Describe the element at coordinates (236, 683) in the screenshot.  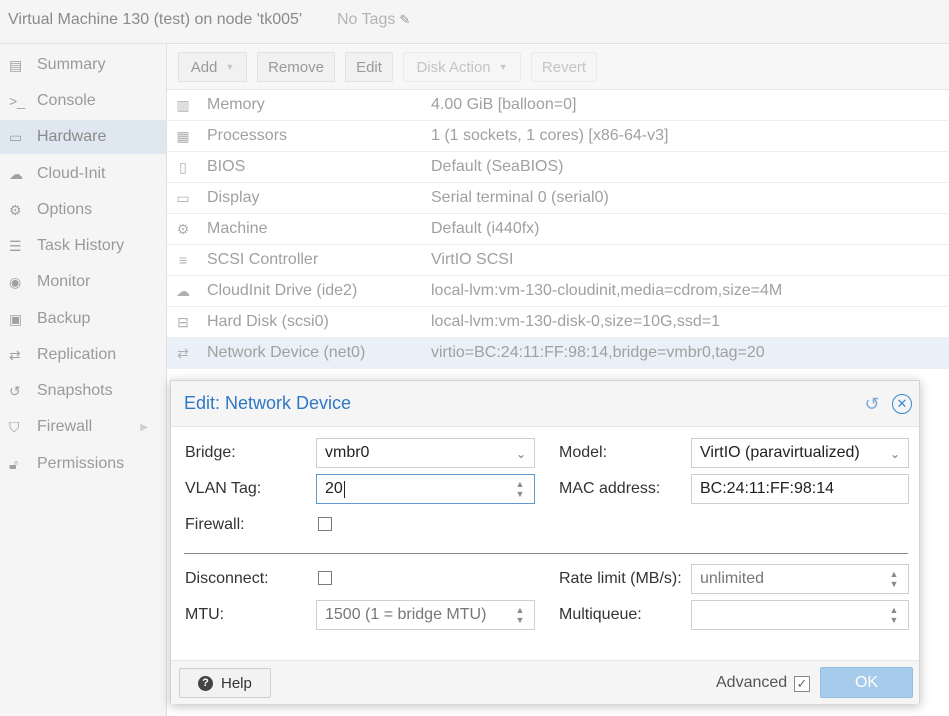
I see `help-button-label: Help` at that location.